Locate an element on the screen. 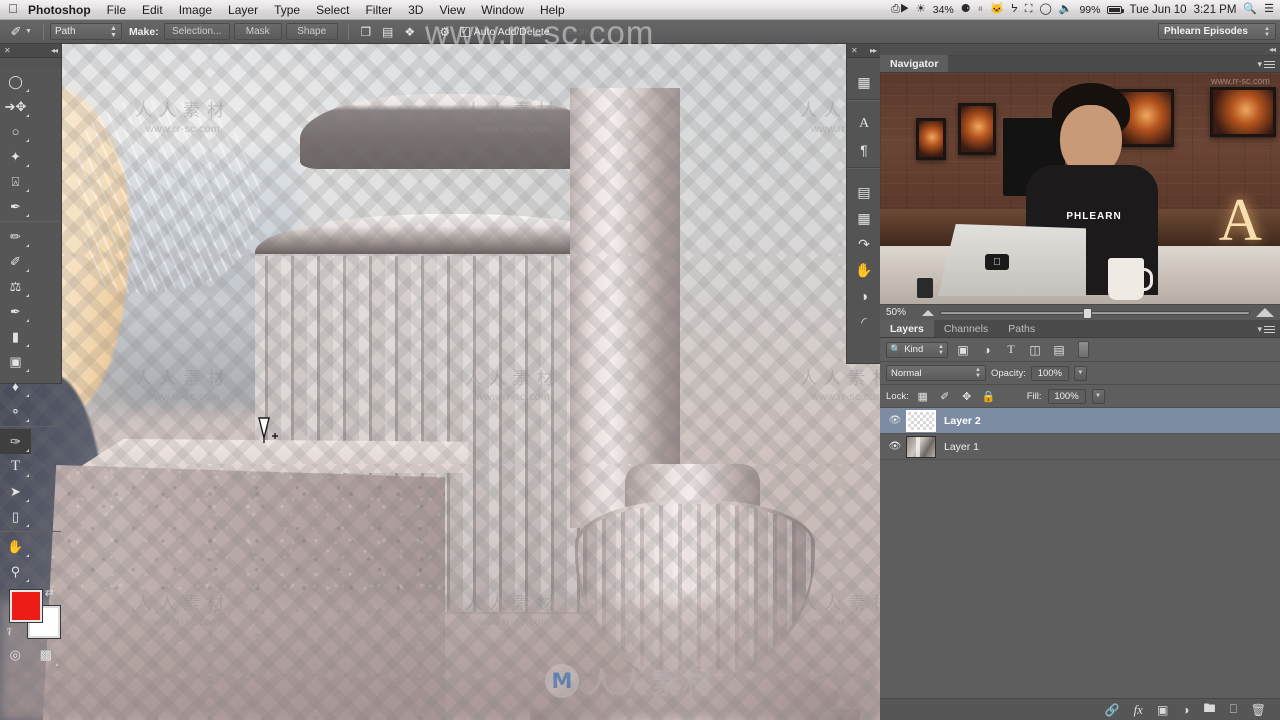 The width and height of the screenshot is (1280, 720). menu-edit: Edit is located at coordinates (152, 10).